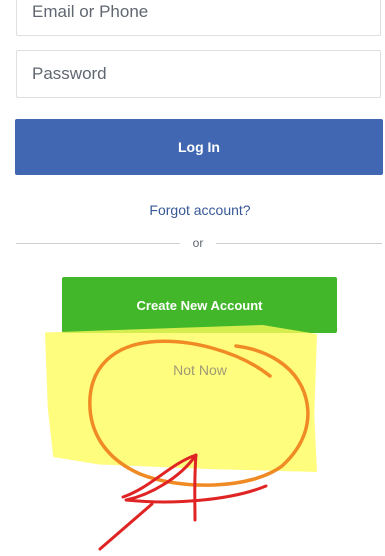  I want to click on divider-left, so click(98, 243).